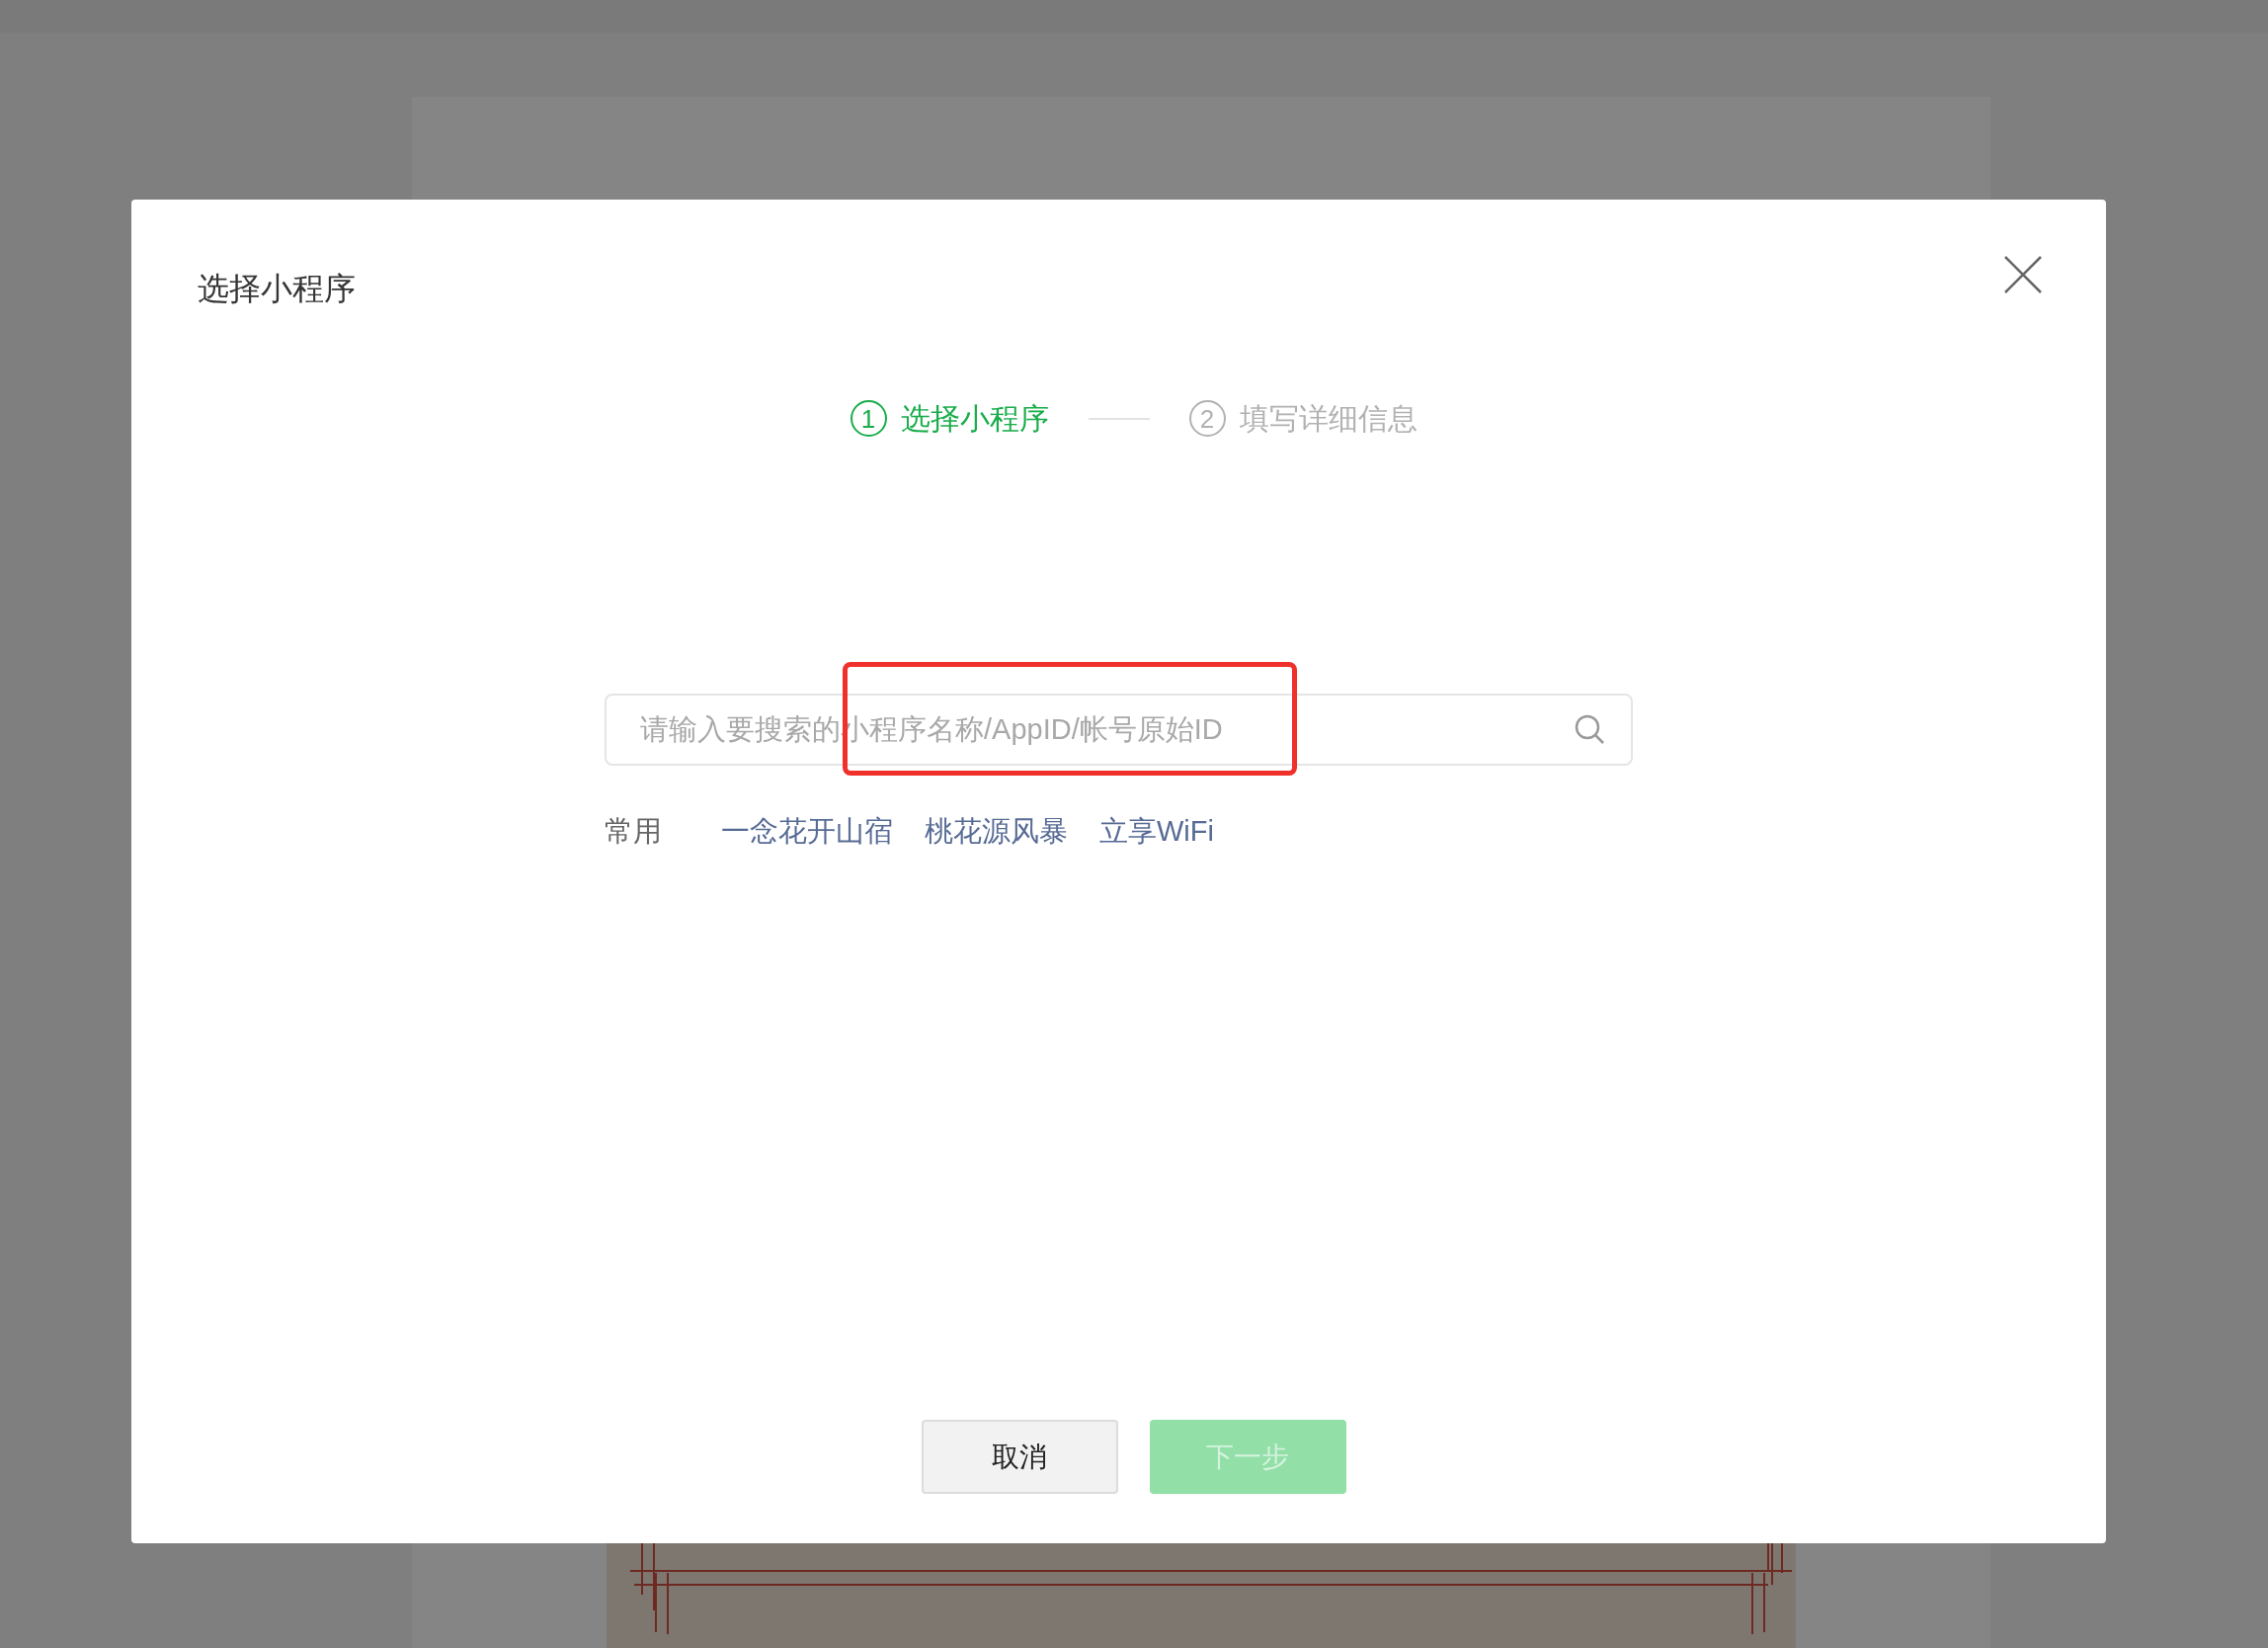  I want to click on recent-link: 桃花源风暴, so click(997, 832).